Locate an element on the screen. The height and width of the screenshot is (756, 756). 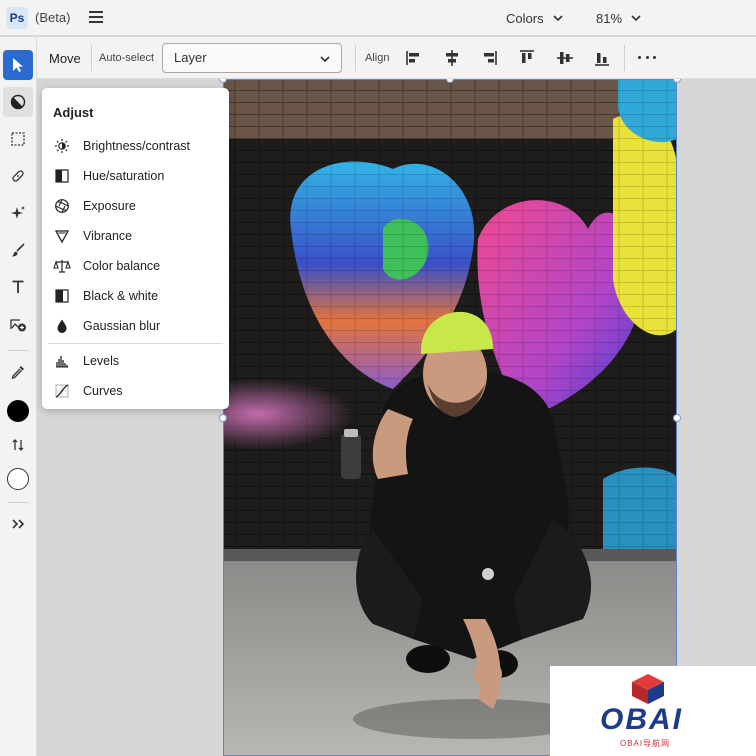
top-app-bar: Ps (Beta) Colors 81% is located at coordinates (378, 18).